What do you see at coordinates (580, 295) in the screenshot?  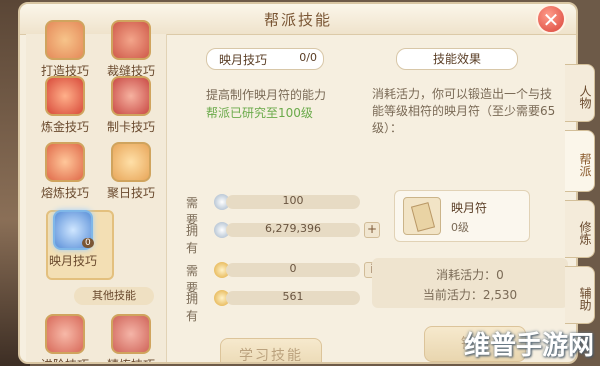 I see `tab-assist: 辅助` at bounding box center [580, 295].